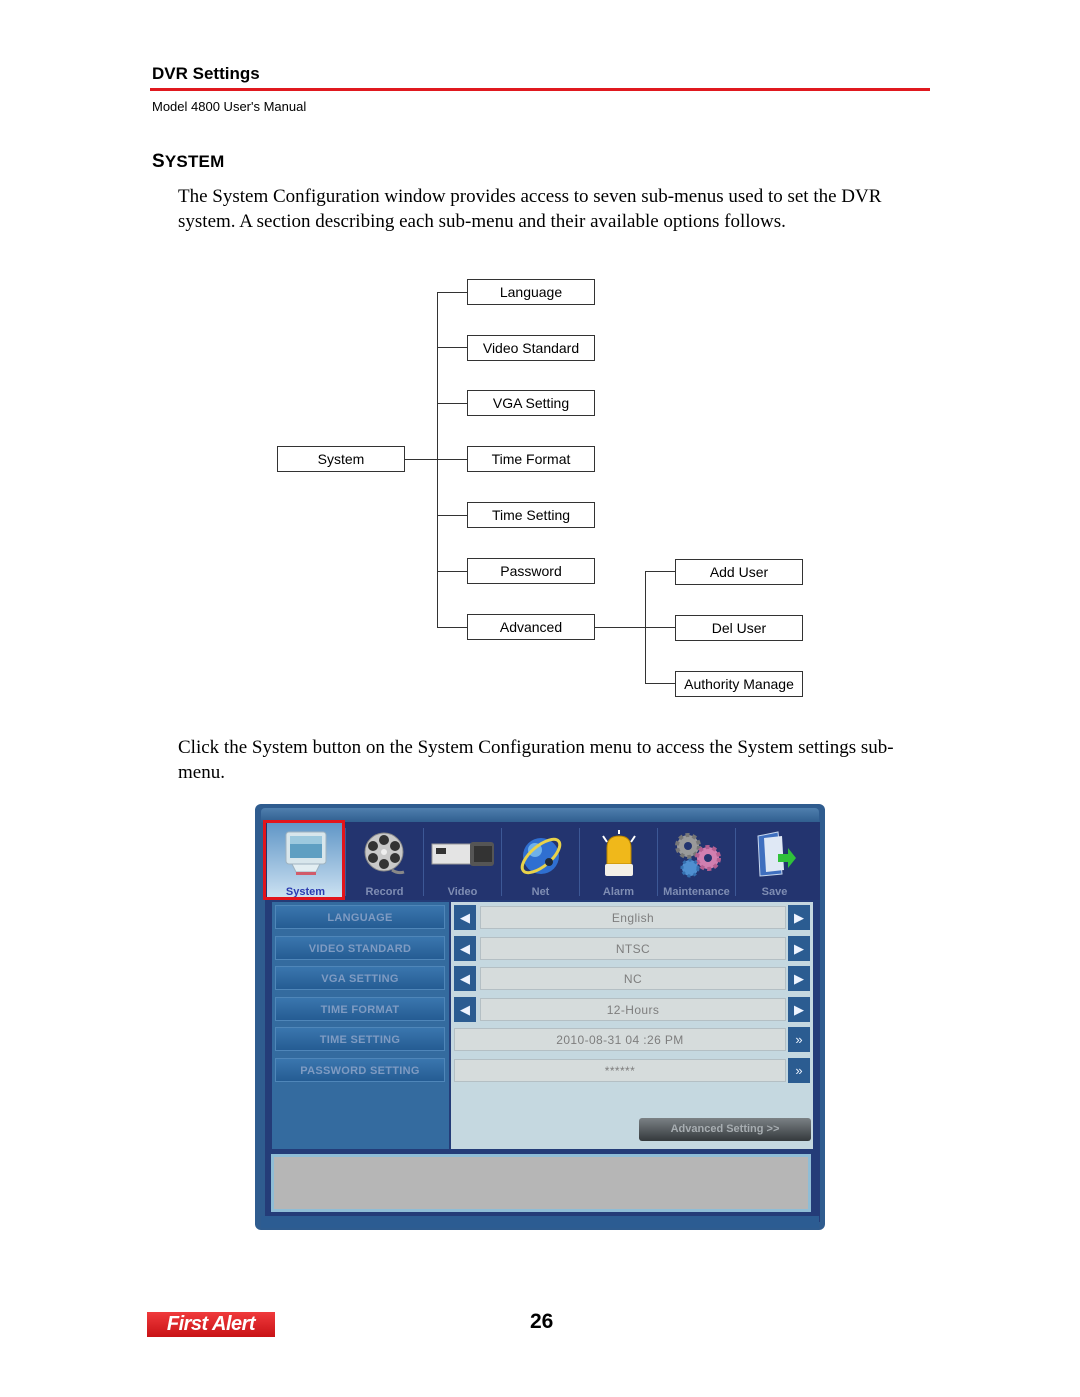 The image size is (1080, 1397). What do you see at coordinates (531, 459) in the screenshot?
I see `node-time-format: Time Format` at bounding box center [531, 459].